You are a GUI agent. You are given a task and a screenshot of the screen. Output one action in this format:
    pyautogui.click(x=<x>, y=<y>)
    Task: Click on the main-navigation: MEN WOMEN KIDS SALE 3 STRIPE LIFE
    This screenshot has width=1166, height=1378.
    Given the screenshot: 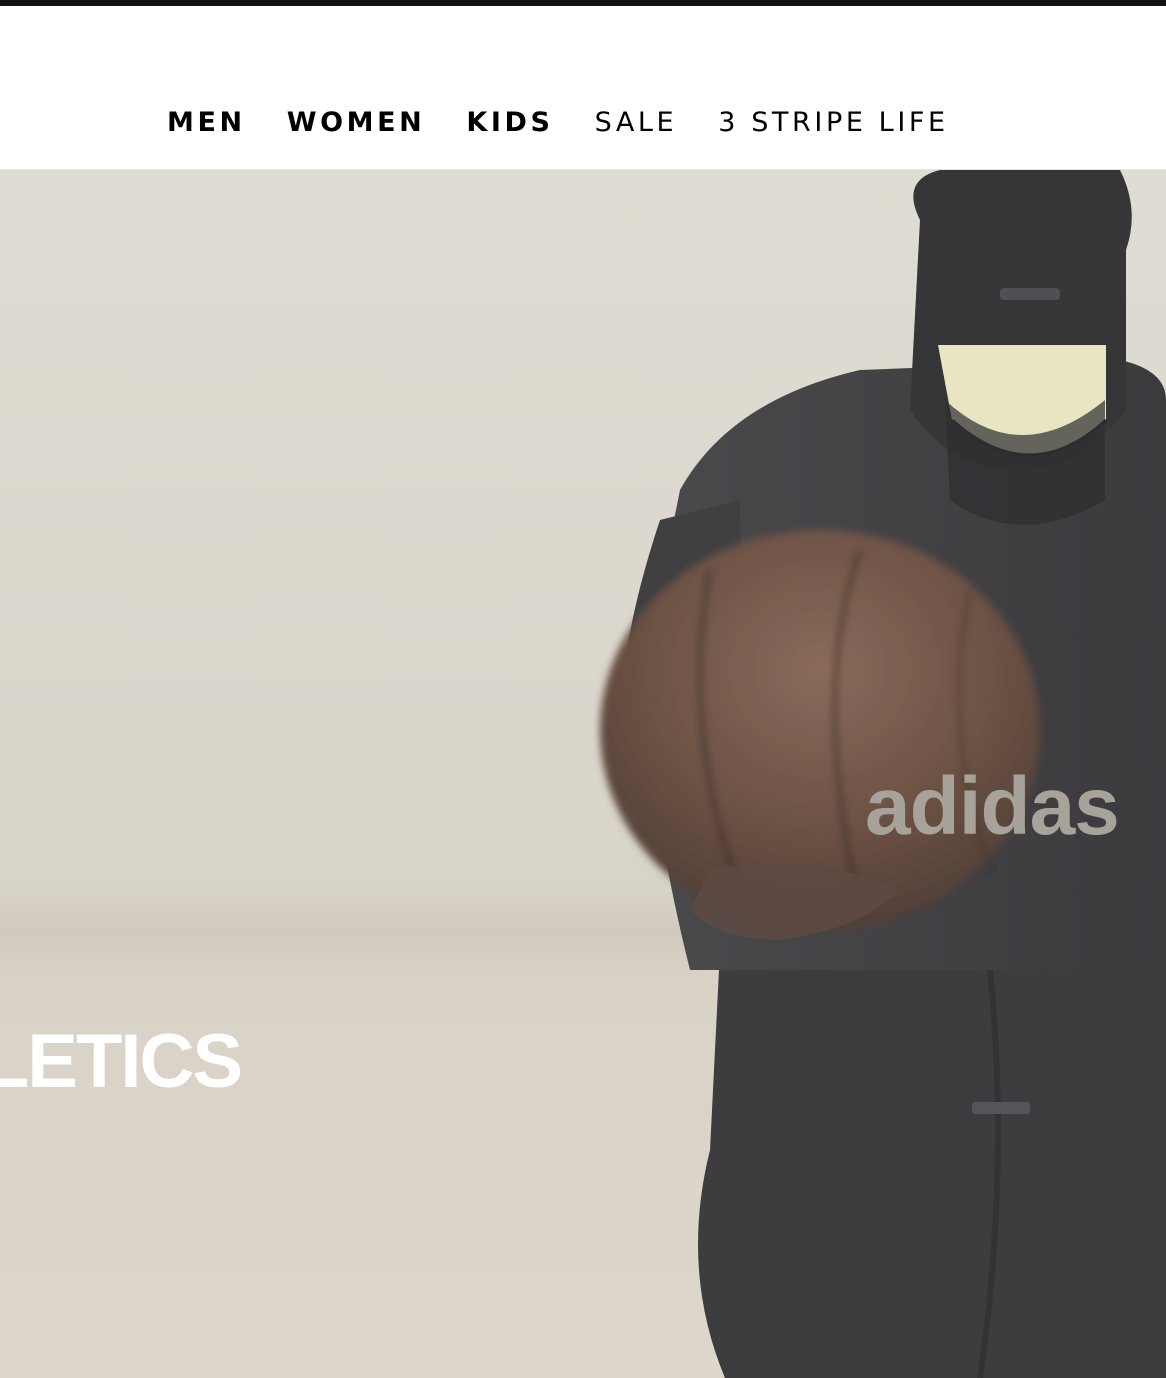 What is the action you would take?
    pyautogui.click(x=578, y=123)
    